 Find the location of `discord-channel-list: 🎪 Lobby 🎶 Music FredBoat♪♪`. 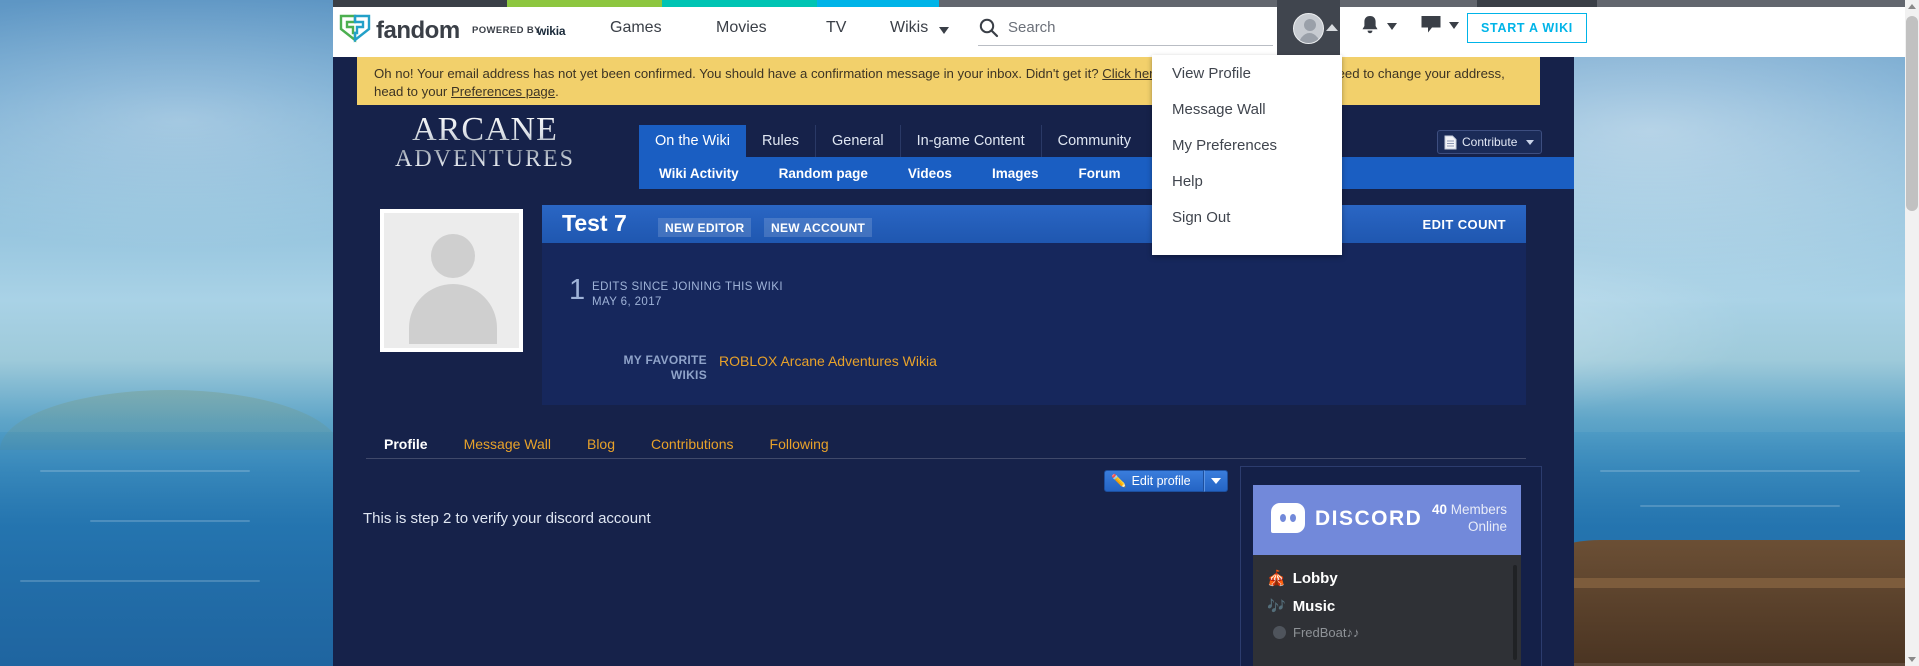

discord-channel-list: 🎪 Lobby 🎶 Music FredBoat♪♪ is located at coordinates (1387, 610).